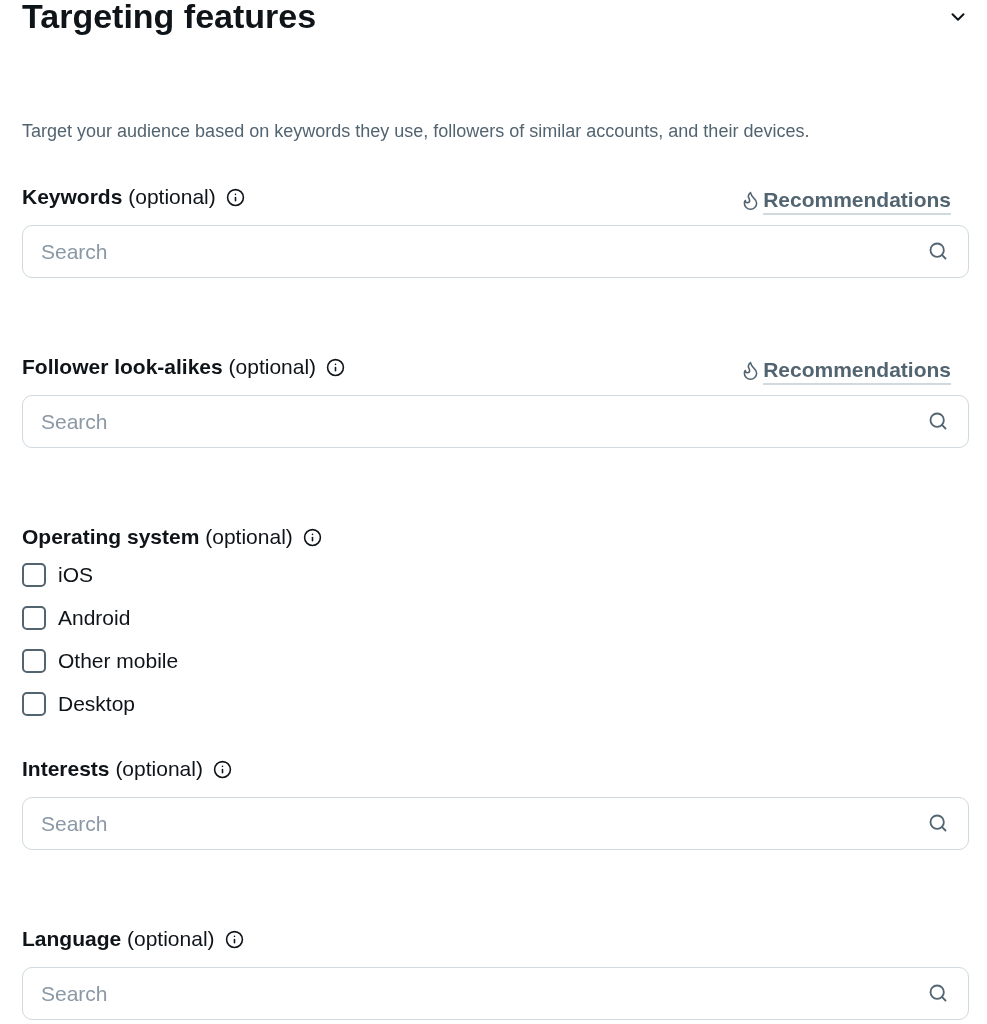  What do you see at coordinates (169, 18) in the screenshot?
I see `section-title: Targeting features` at bounding box center [169, 18].